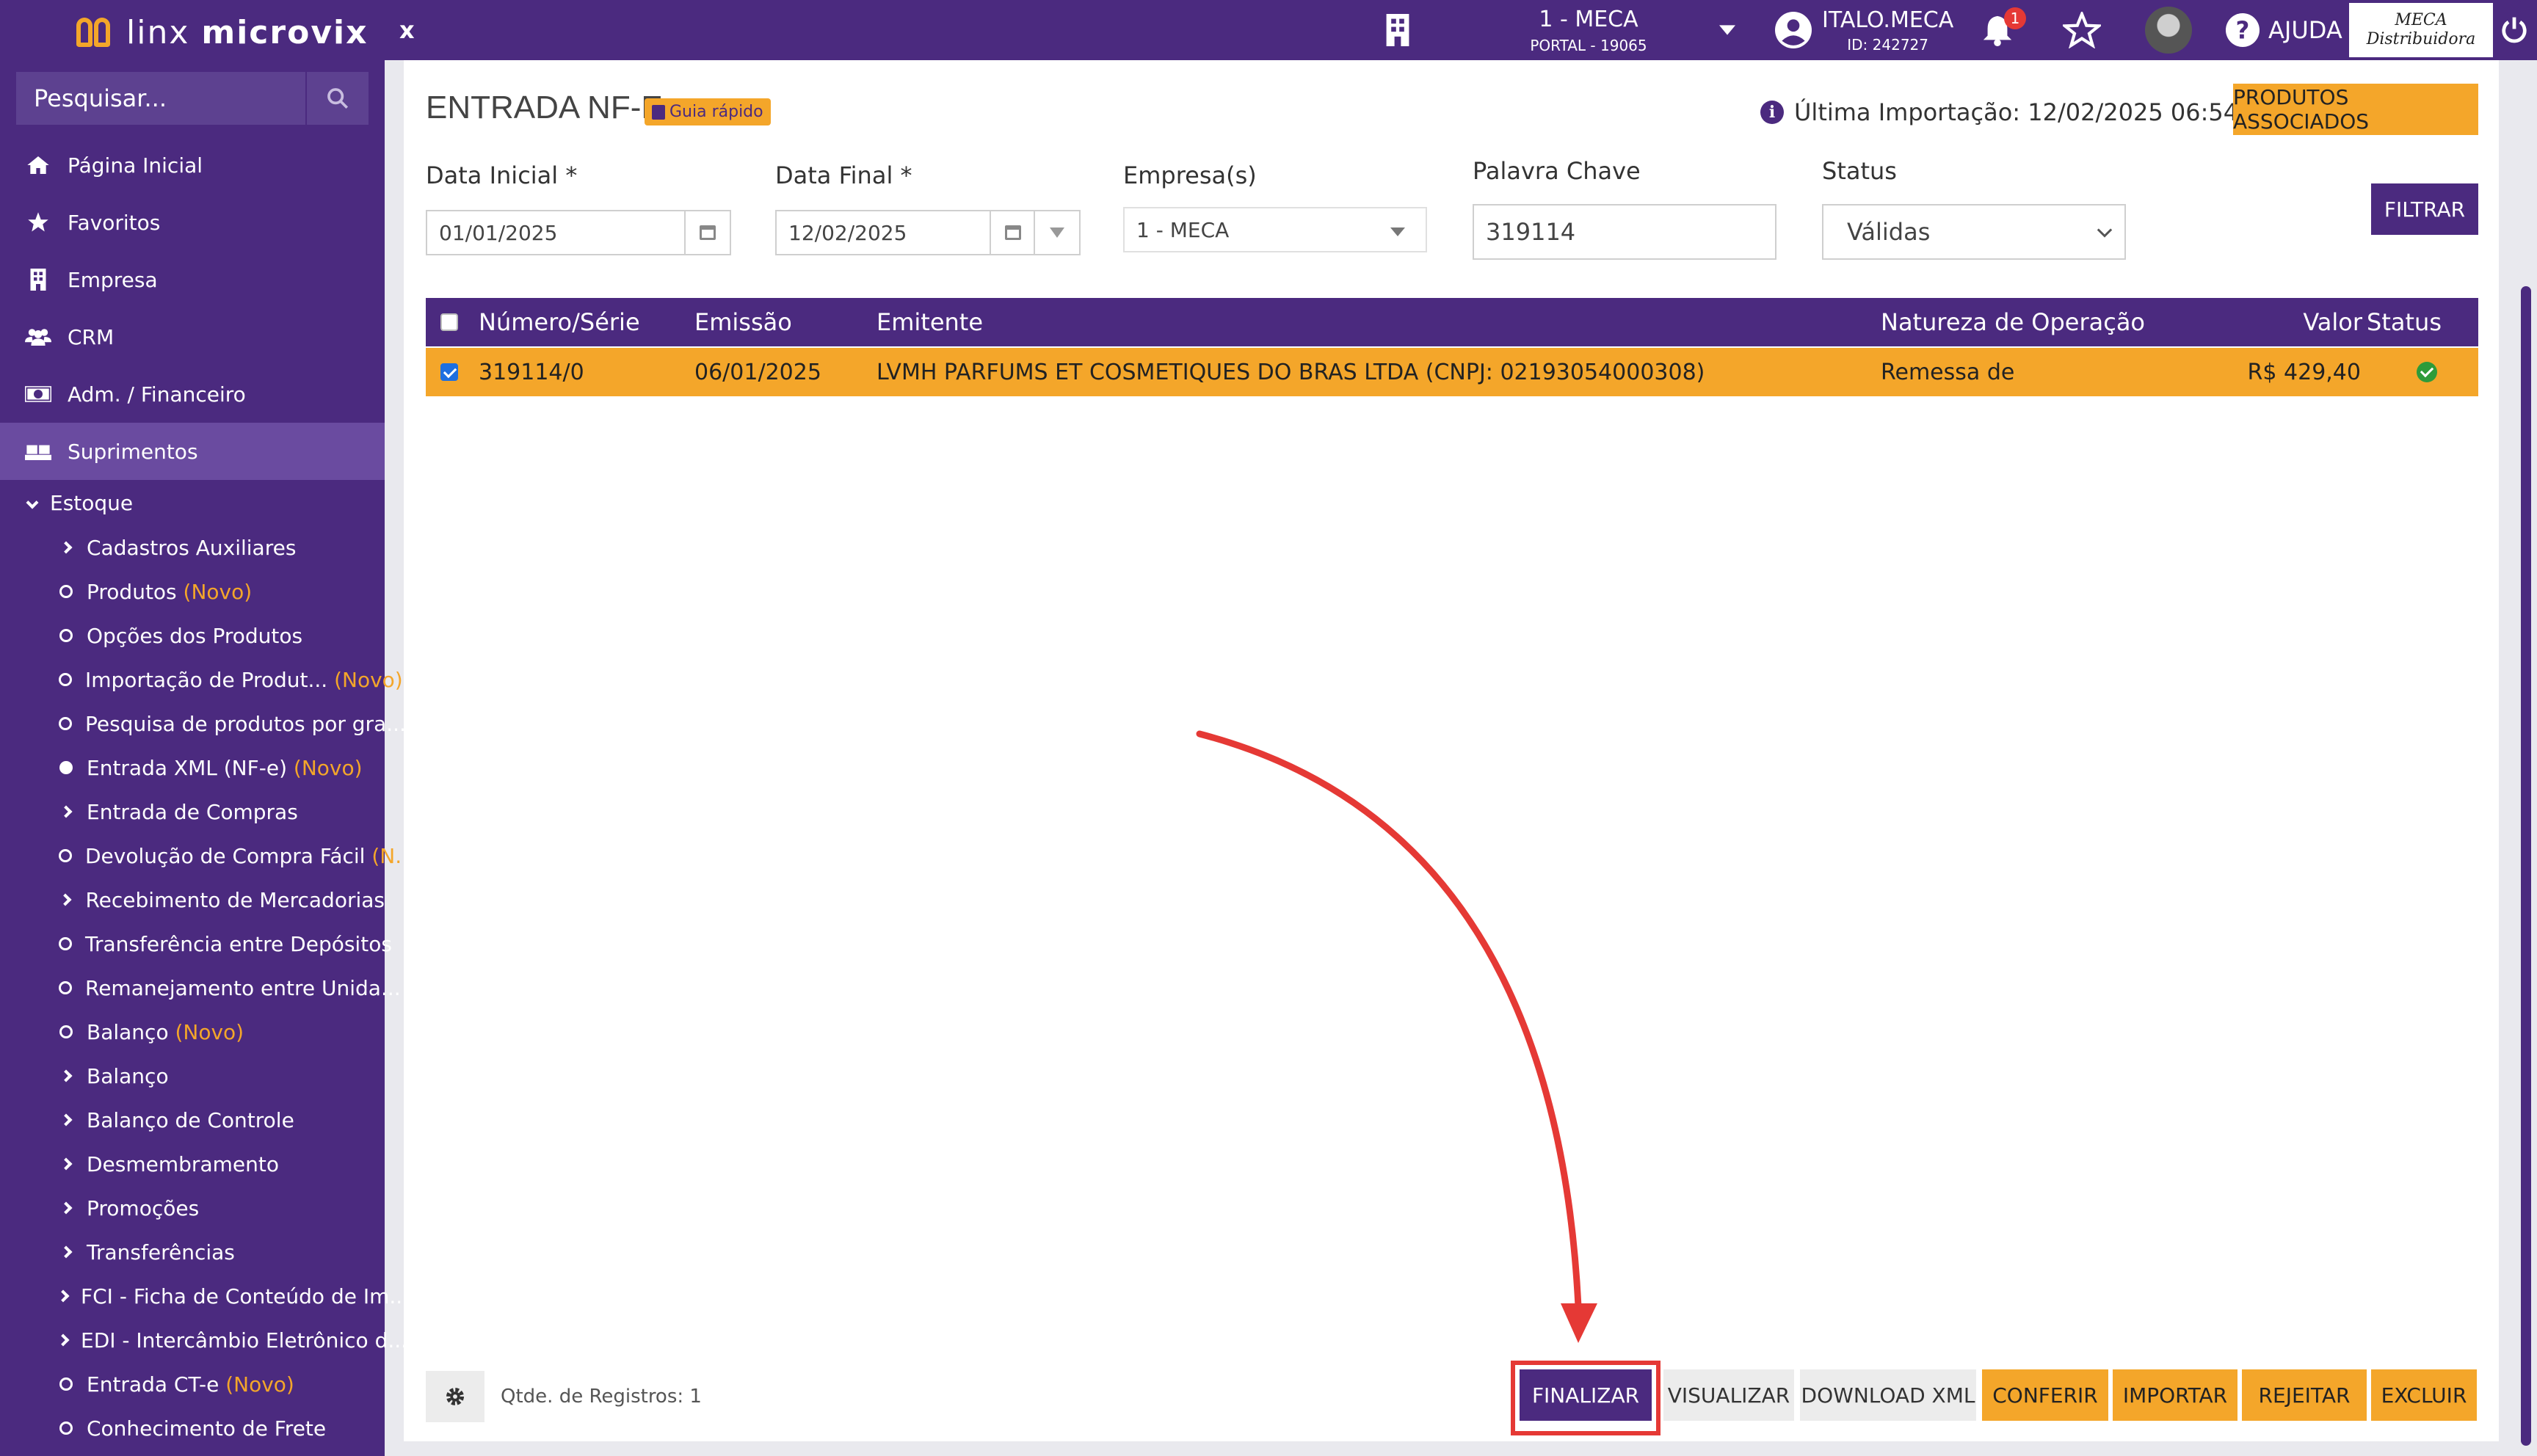 The height and width of the screenshot is (1456, 2537). Describe the element at coordinates (1586, 1398) in the screenshot. I see `annotation-highlight-box` at that location.